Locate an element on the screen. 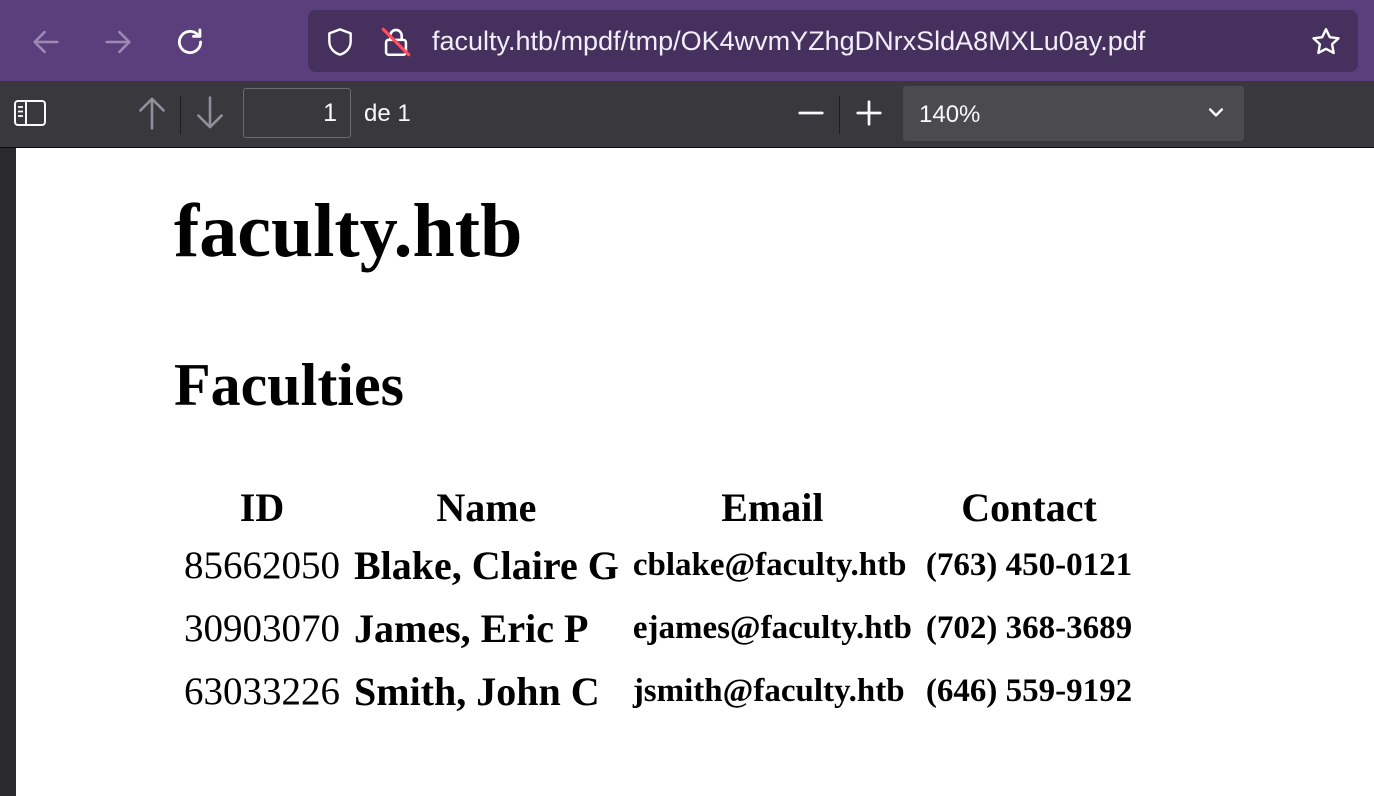 This screenshot has height=796, width=1374. bookmark-star-icon is located at coordinates (1326, 42).